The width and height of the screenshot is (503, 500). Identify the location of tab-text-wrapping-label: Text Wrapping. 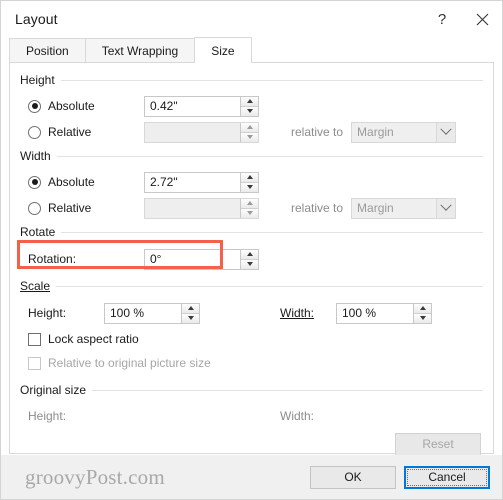
(140, 51).